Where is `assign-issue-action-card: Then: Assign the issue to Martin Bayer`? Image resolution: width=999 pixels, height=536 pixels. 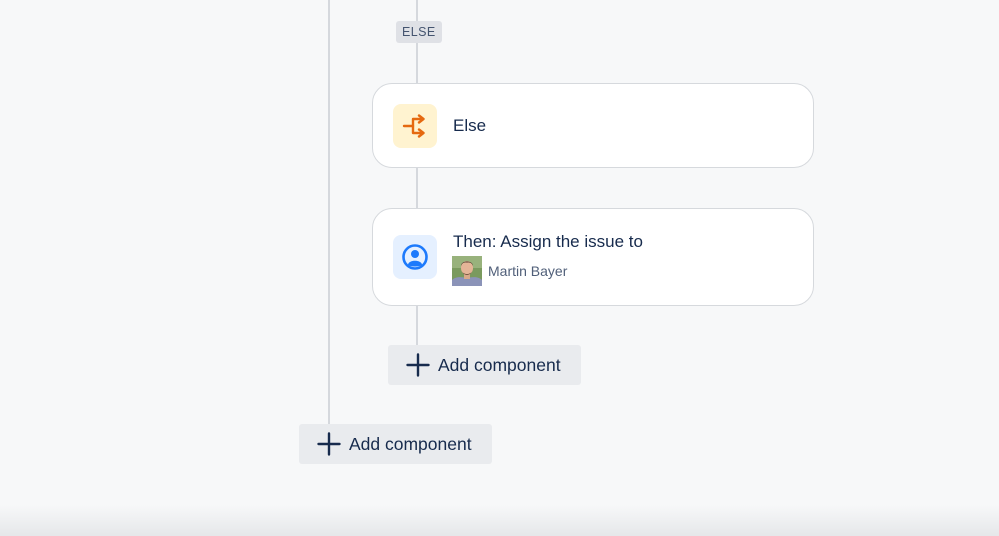
assign-issue-action-card: Then: Assign the issue to Martin Bayer is located at coordinates (593, 257).